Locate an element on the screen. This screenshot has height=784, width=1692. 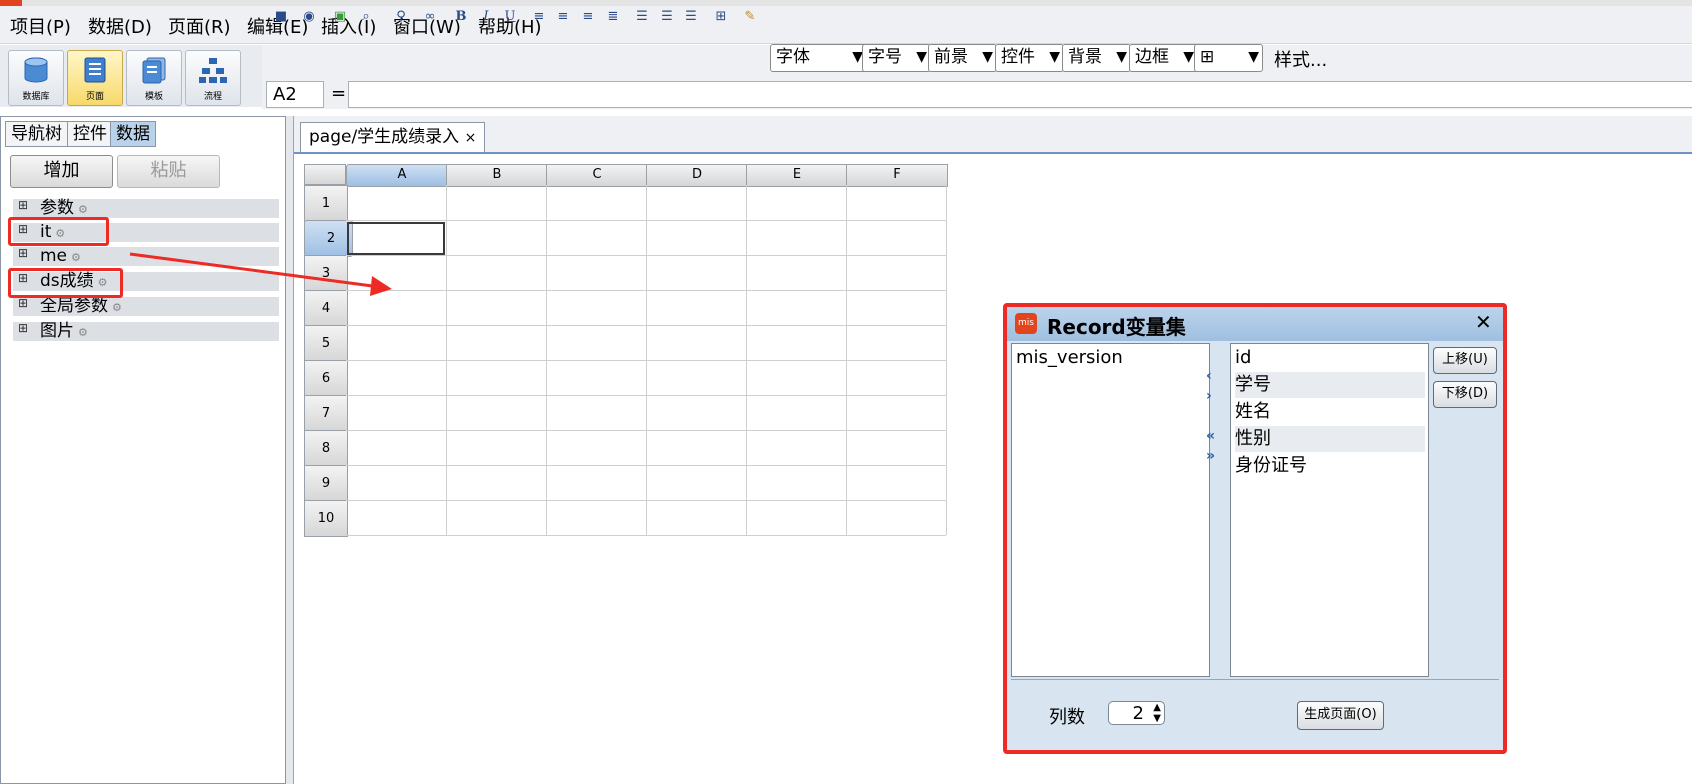
list-item: mis_version is located at coordinates (1111, 358).